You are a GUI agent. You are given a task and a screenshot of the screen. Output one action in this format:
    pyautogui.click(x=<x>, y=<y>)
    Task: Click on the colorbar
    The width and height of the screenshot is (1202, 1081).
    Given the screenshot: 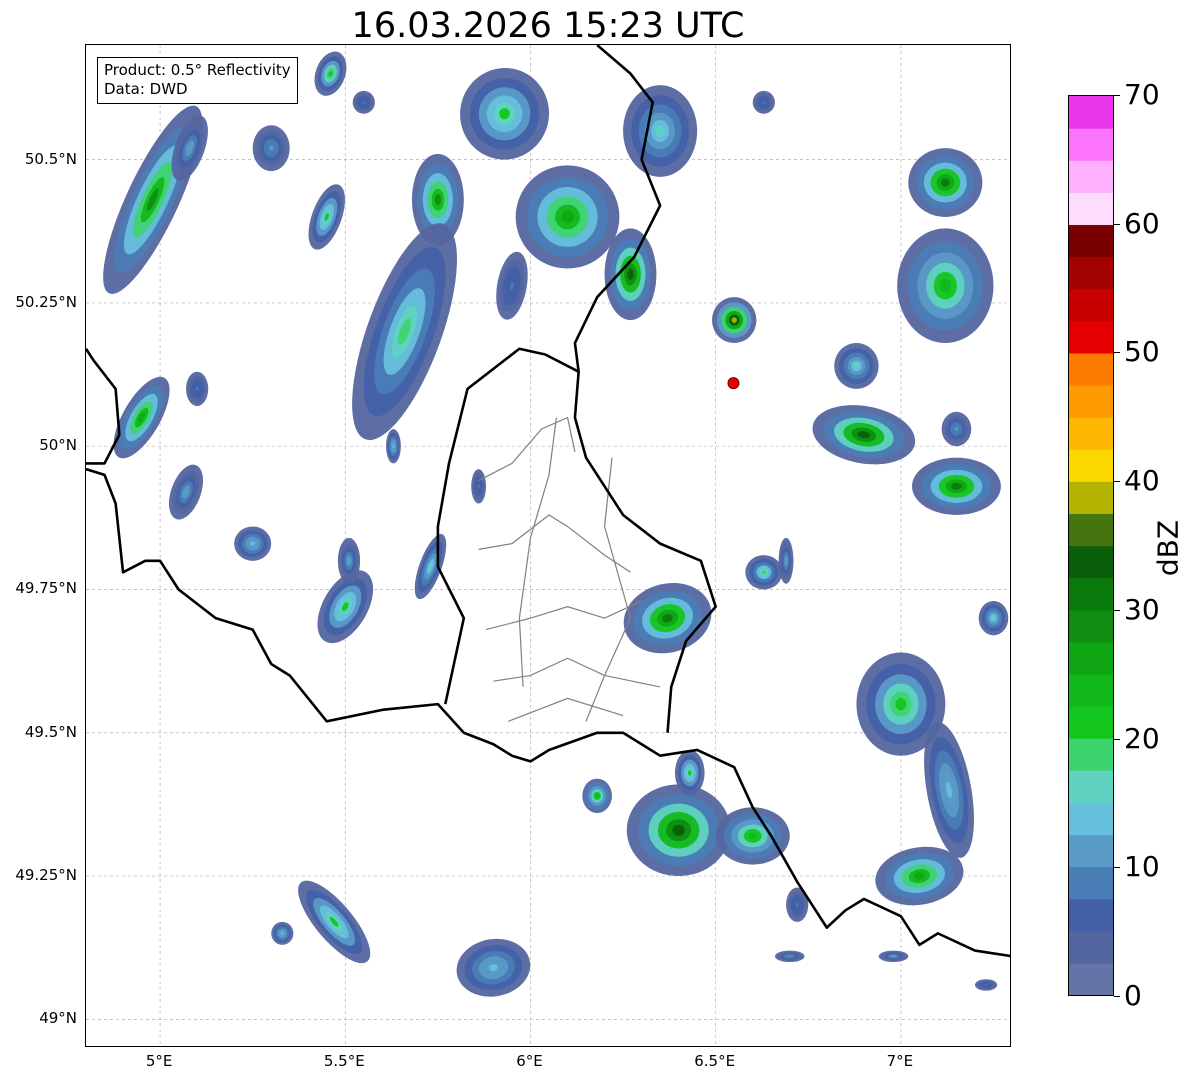 What is the action you would take?
    pyautogui.click(x=1091, y=545)
    